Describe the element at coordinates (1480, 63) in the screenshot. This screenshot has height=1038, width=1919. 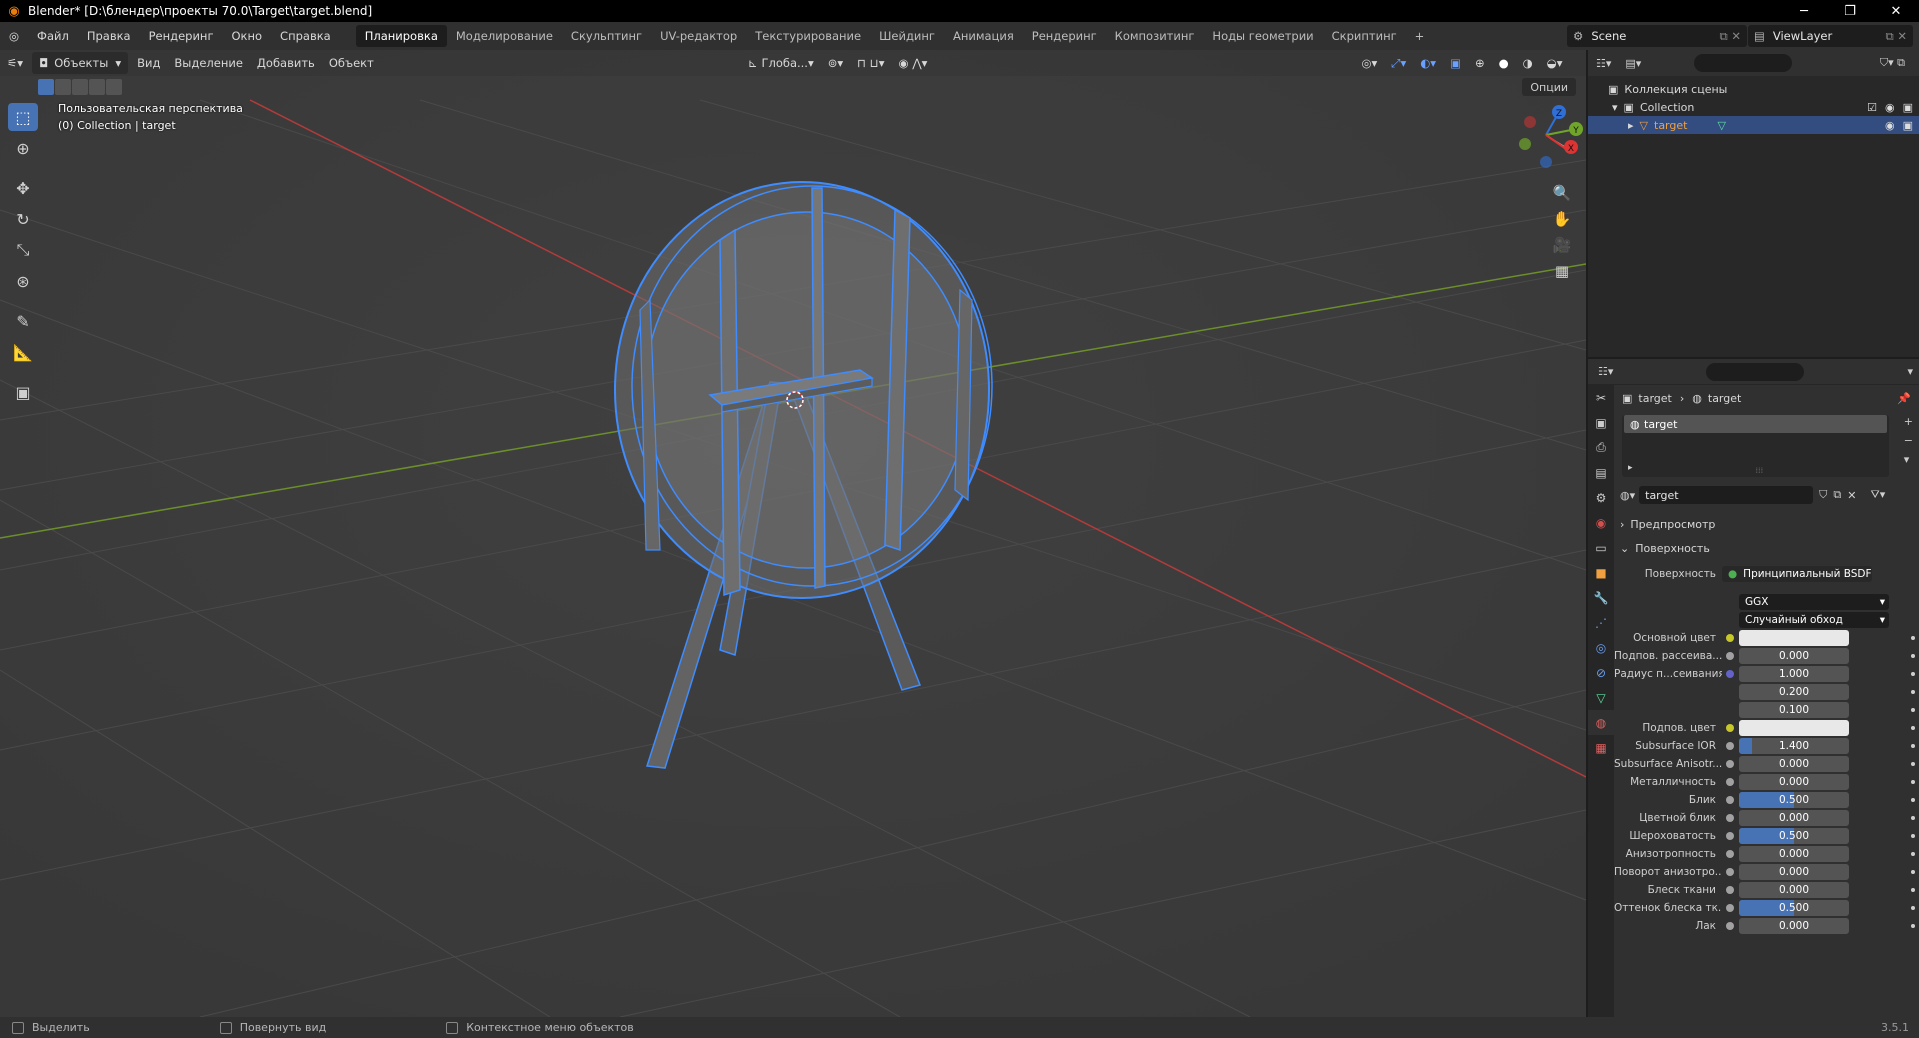
I see `shading-wireframe-icon: ⊕` at that location.